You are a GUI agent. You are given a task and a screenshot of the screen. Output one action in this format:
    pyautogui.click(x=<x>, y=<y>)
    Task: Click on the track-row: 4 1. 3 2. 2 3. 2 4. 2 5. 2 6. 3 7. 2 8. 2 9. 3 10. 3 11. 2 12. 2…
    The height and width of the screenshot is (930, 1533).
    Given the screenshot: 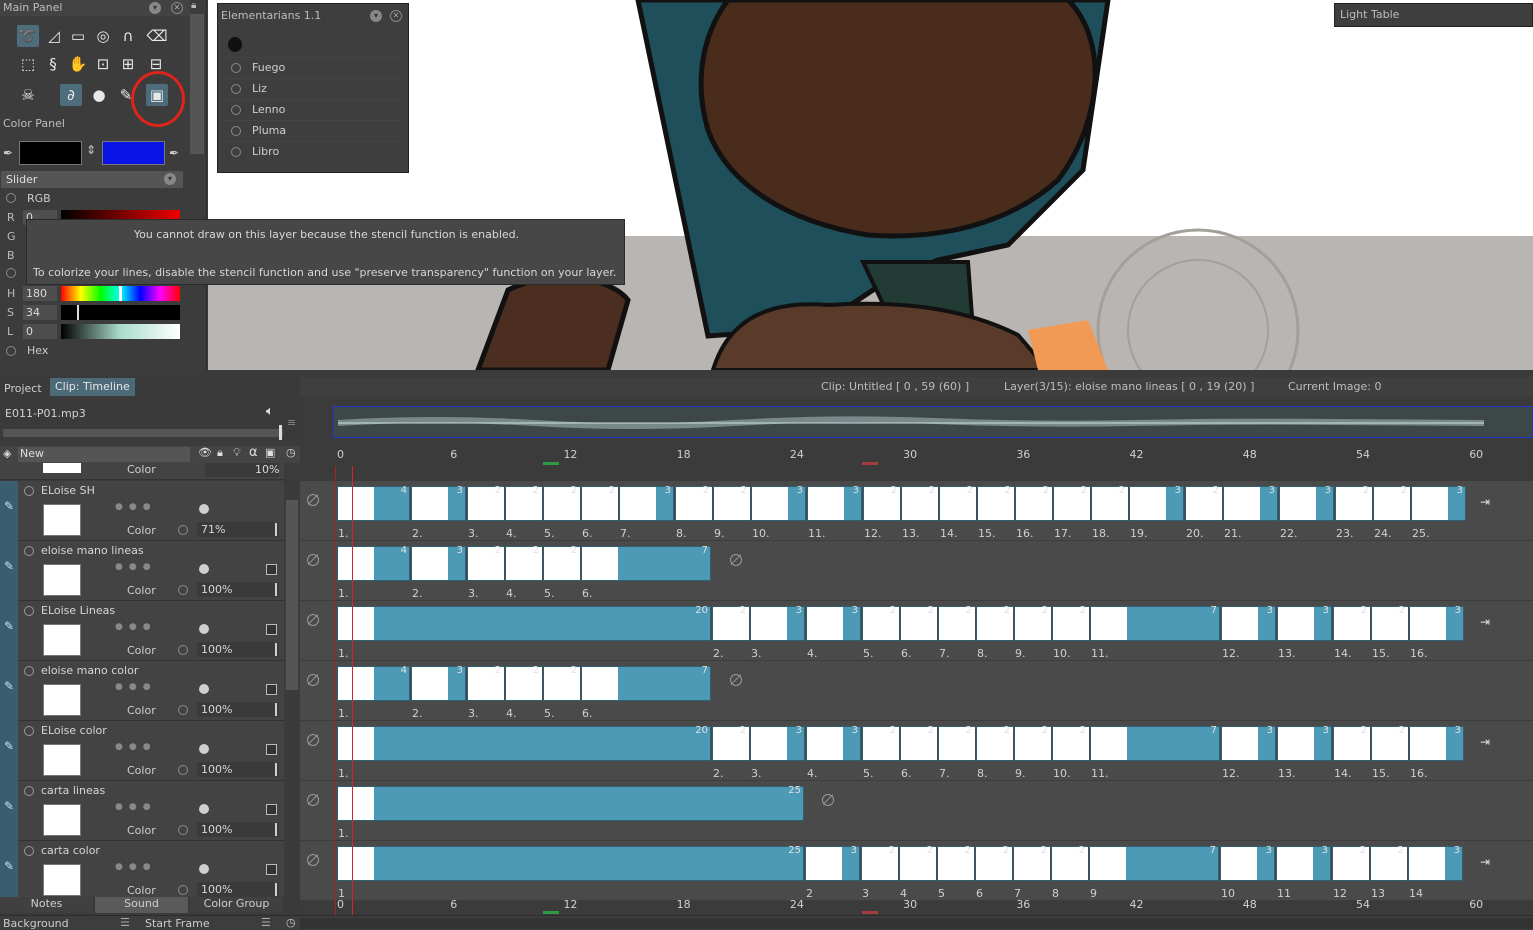 What is the action you would take?
    pyautogui.click(x=916, y=511)
    